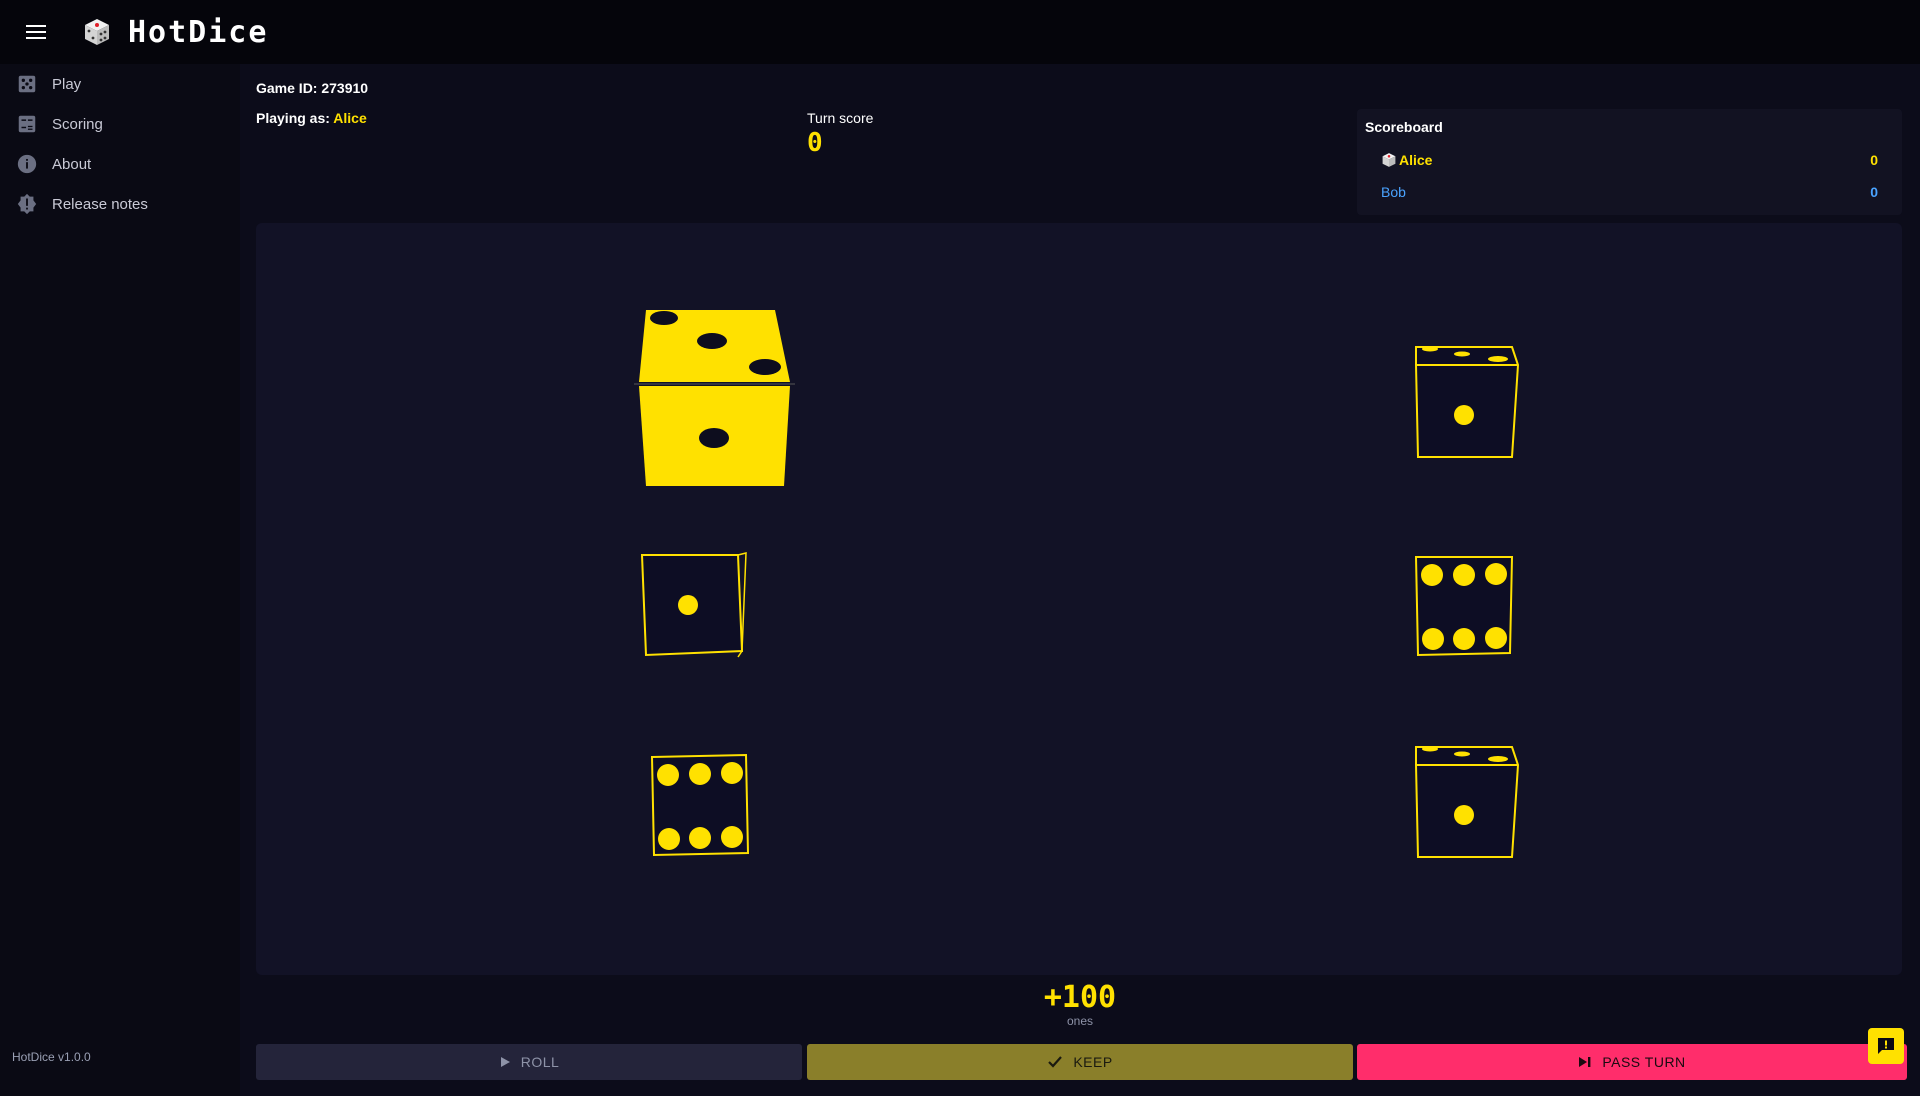  I want to click on scoreboard-row: Bob 0, so click(1629, 192).